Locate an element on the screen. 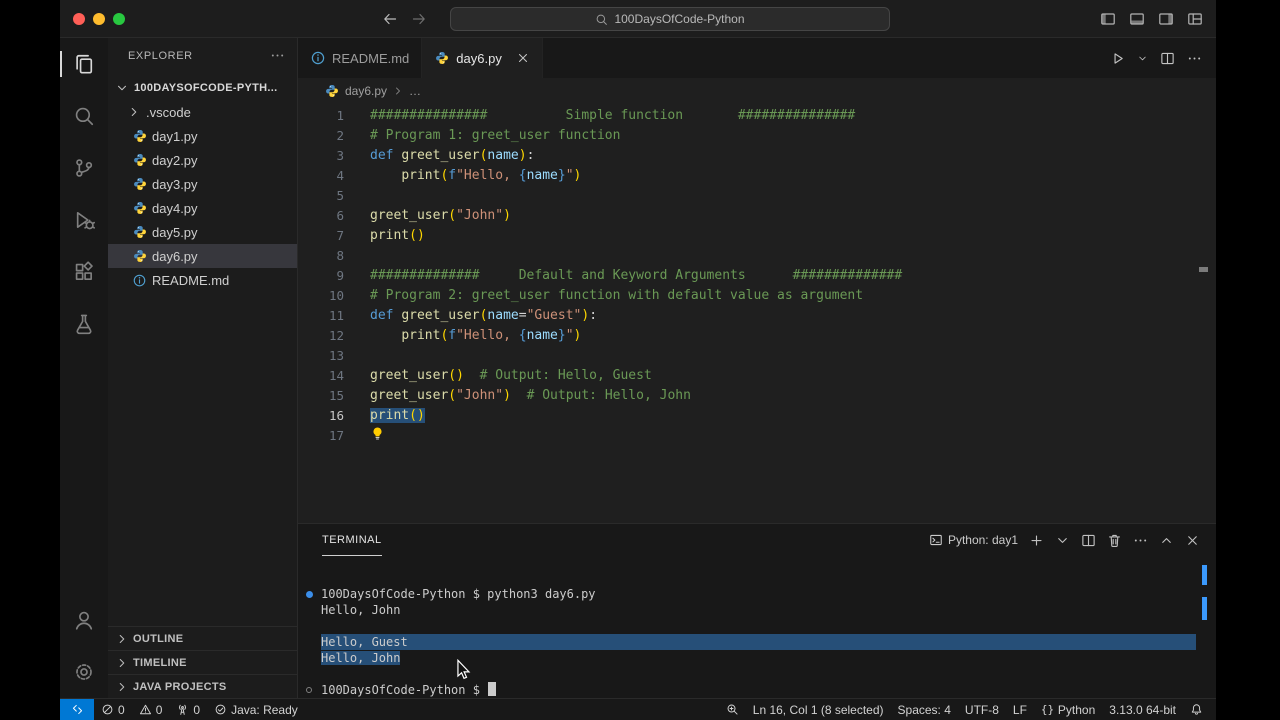 This screenshot has height=720, width=1280. activity-testing is located at coordinates (84, 324).